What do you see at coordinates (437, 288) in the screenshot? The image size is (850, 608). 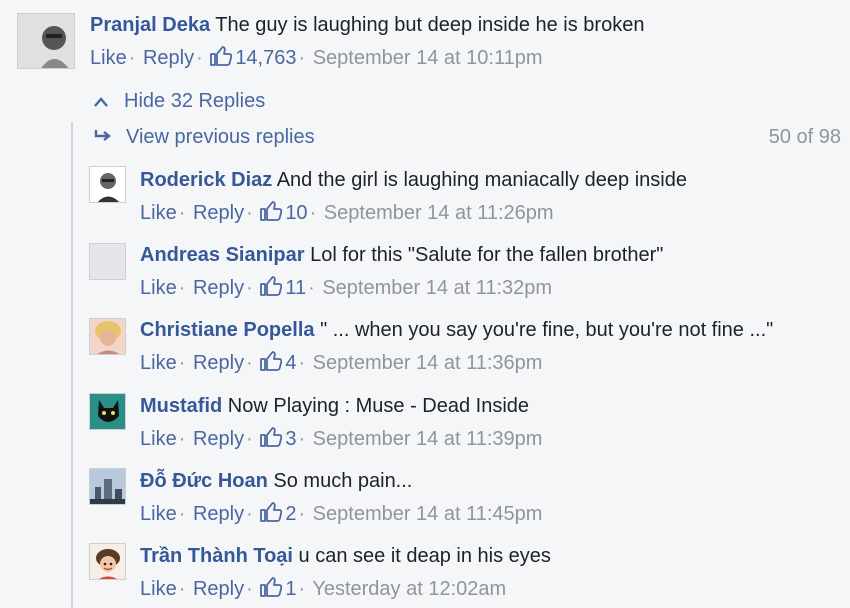 I see `timestamp: September 14 at 11:32pm` at bounding box center [437, 288].